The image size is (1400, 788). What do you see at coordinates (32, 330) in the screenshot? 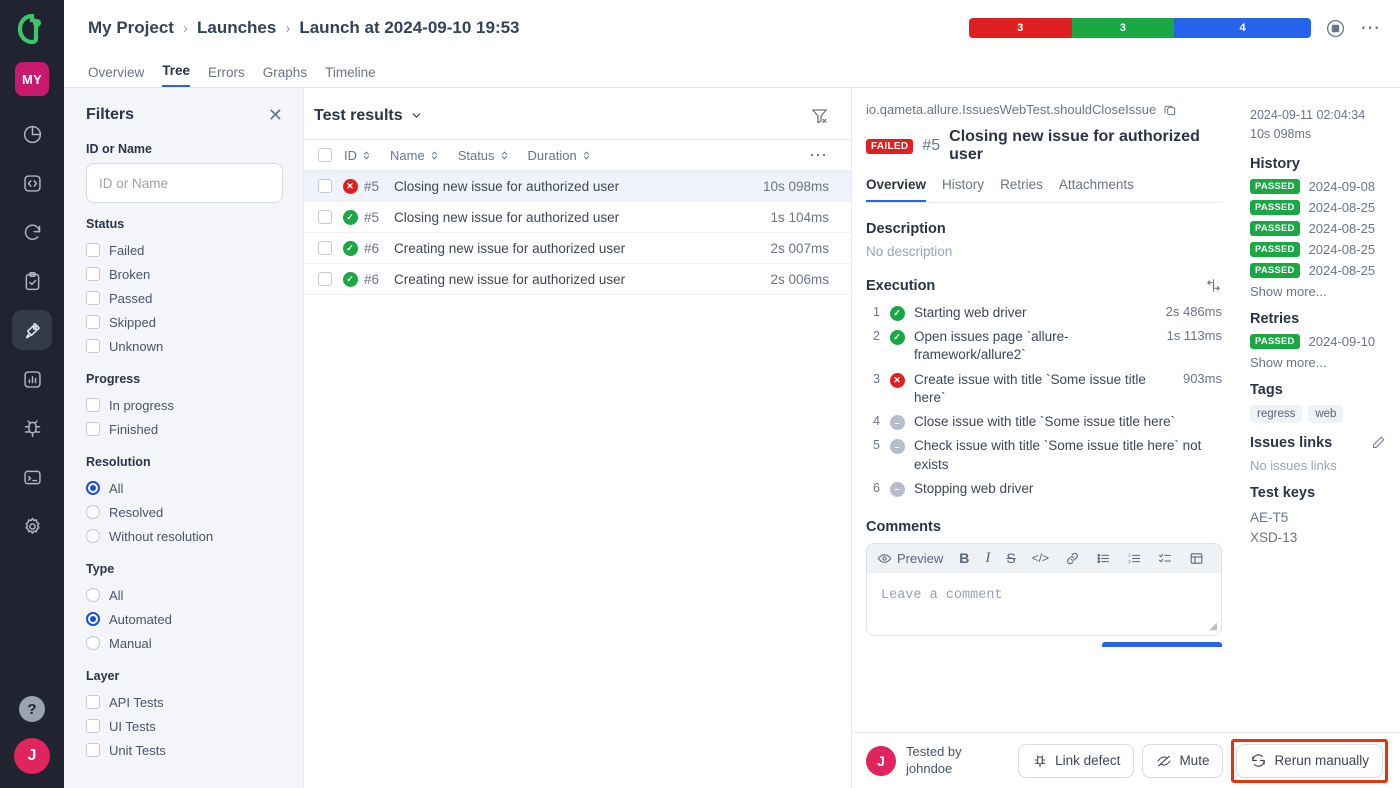
I see `rail-item-launches` at bounding box center [32, 330].